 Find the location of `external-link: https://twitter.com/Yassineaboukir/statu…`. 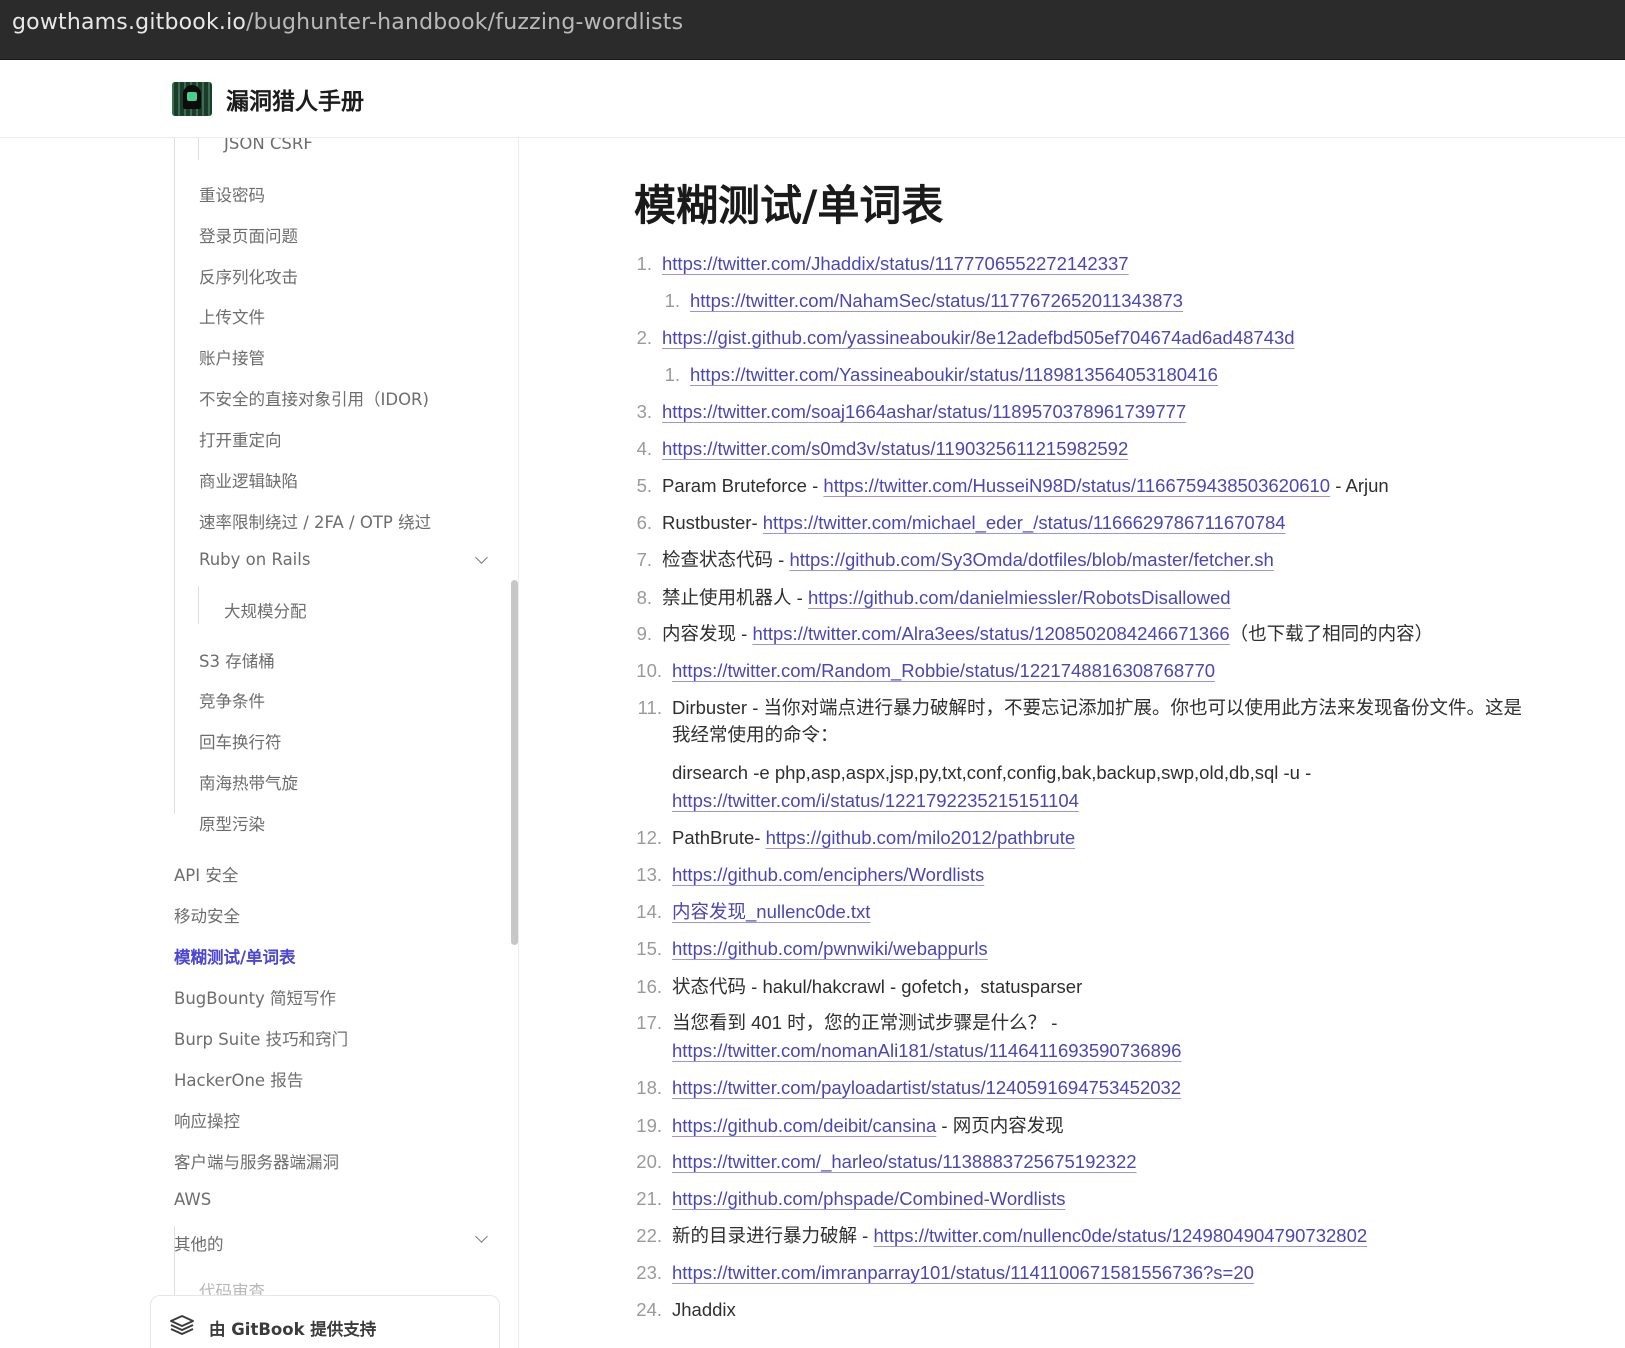

external-link: https://twitter.com/Yassineaboukir/statu… is located at coordinates (954, 374).